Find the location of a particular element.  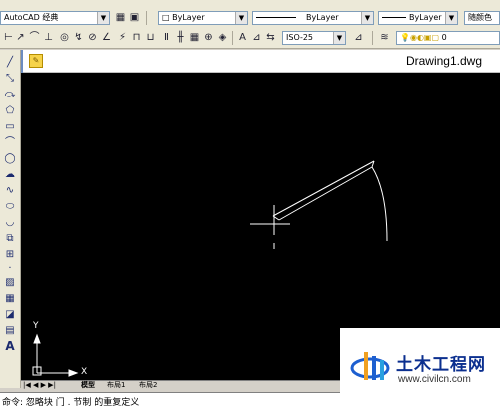

ucs-x-label: X is located at coordinates (84, 372).